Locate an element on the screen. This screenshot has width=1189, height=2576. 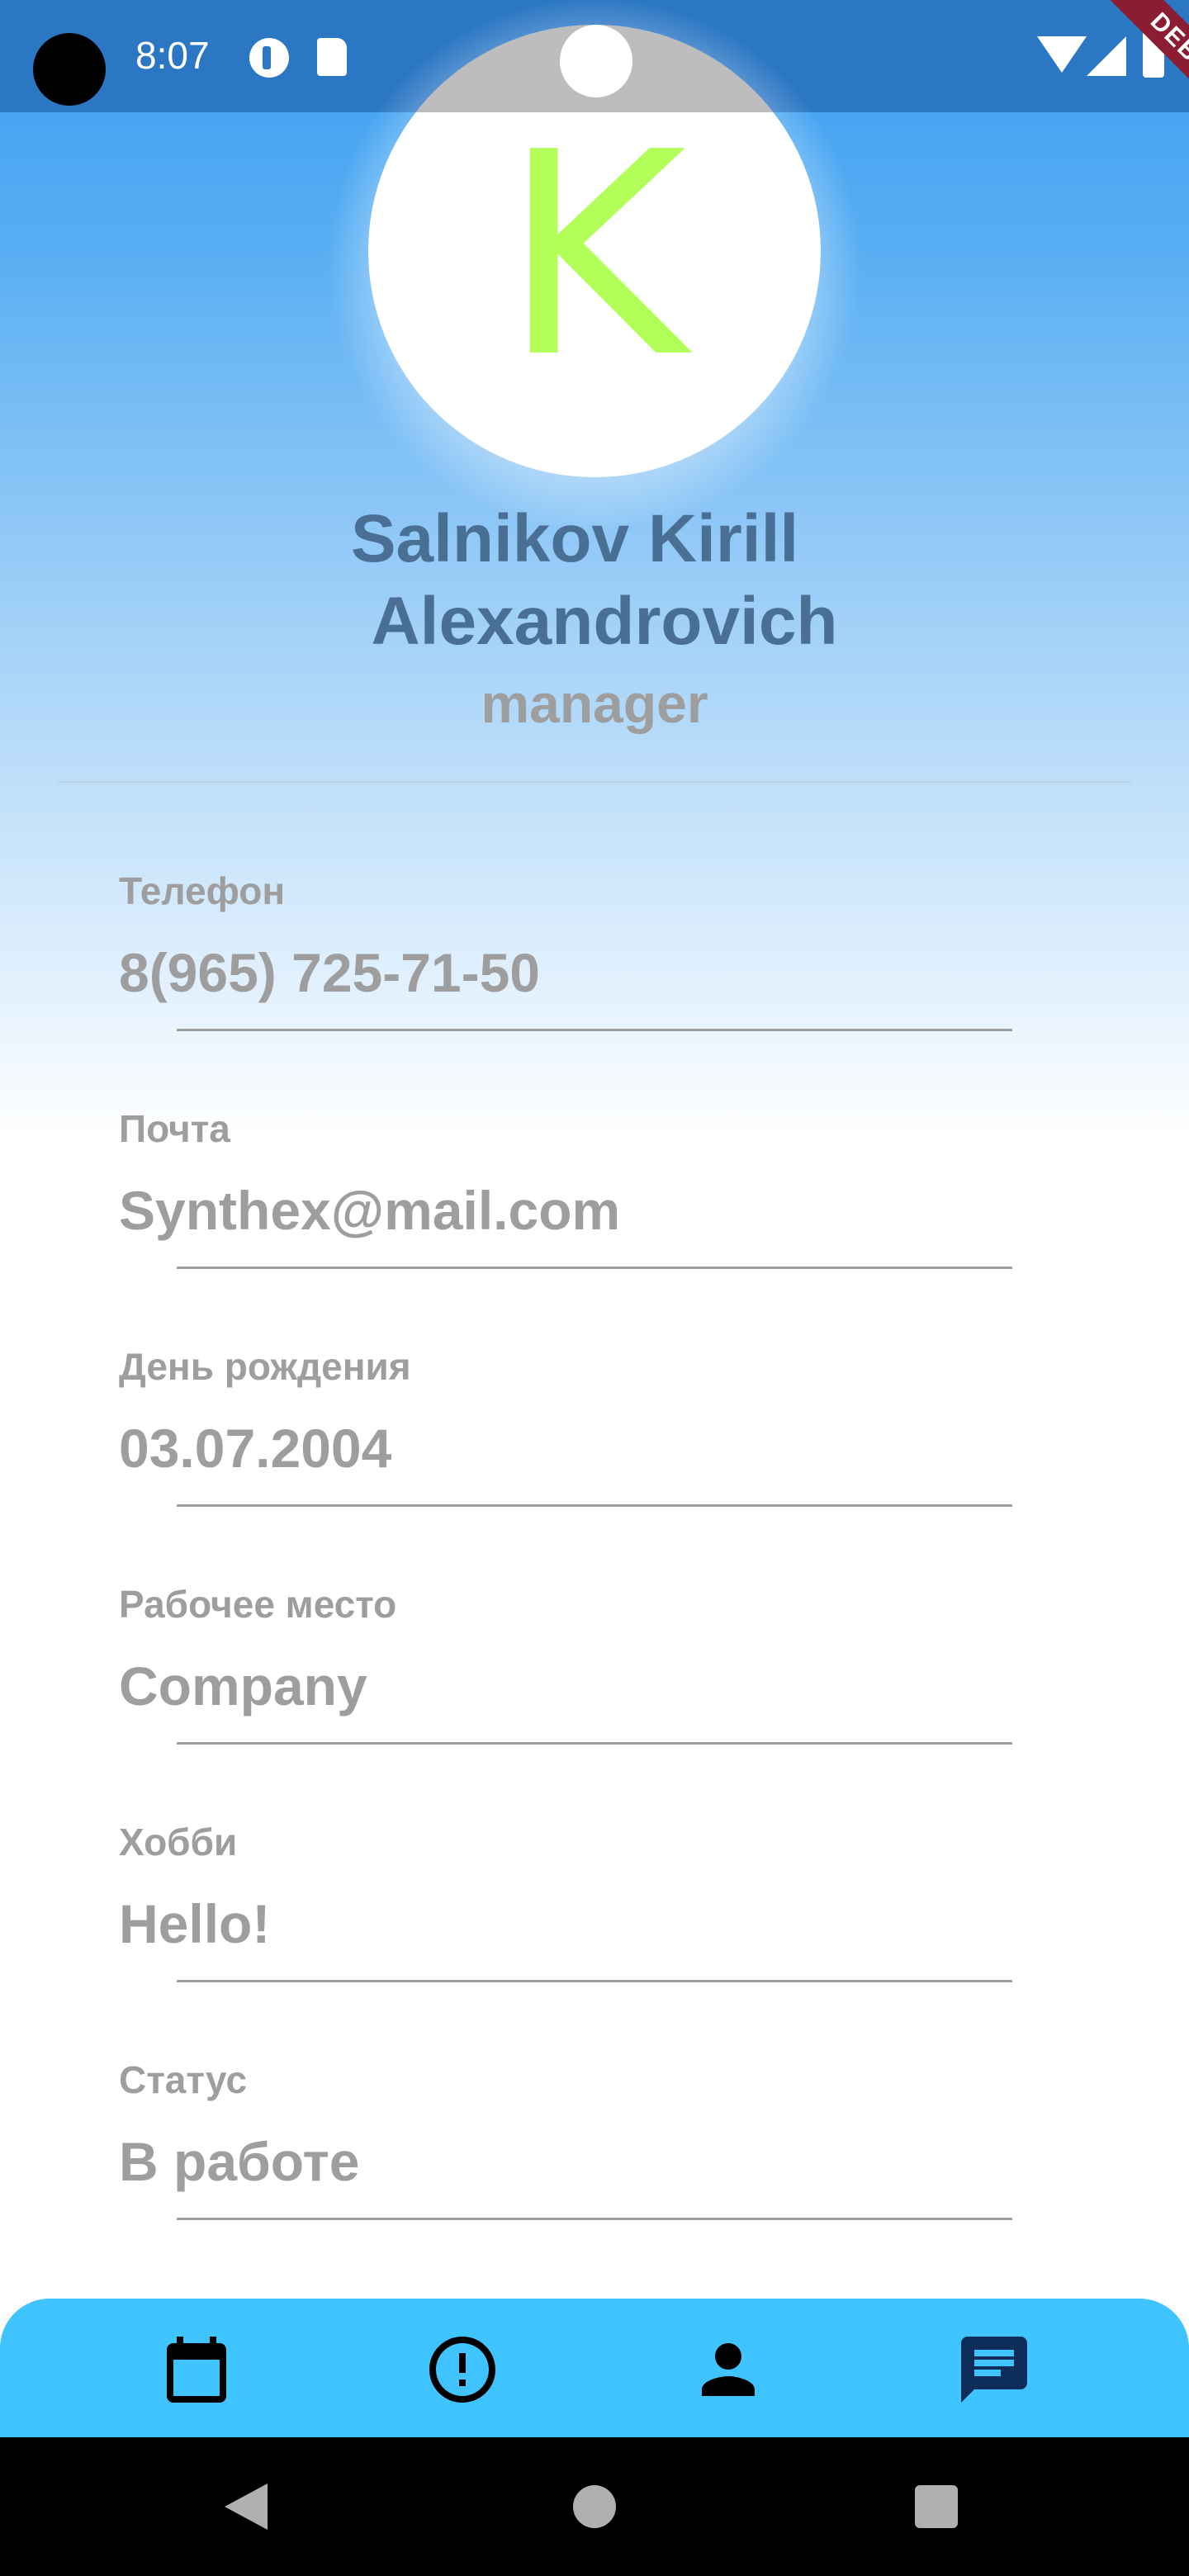
profile-name-line1: Salnikov Kirill is located at coordinates (574, 538).